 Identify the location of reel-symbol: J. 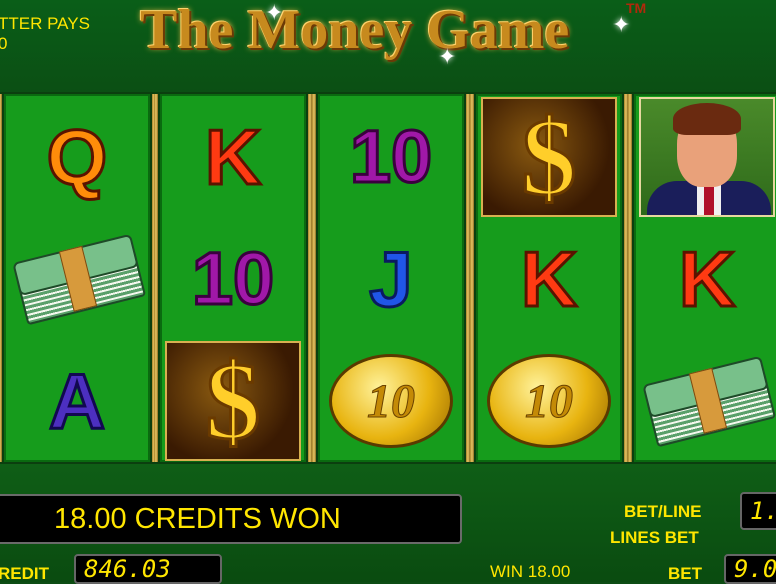
(391, 279).